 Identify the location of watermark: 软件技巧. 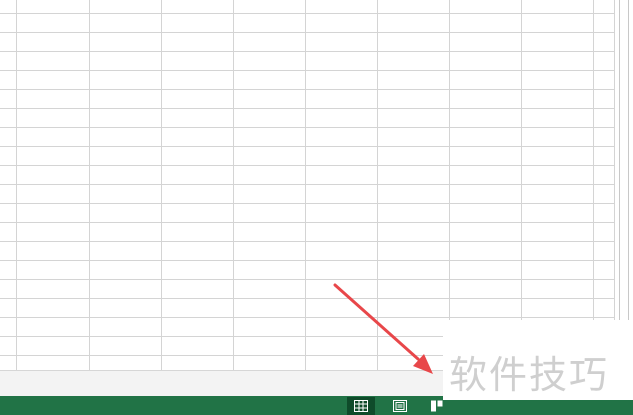
(538, 360).